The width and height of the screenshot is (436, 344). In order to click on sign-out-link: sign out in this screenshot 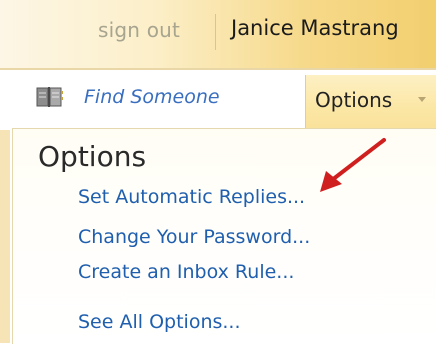, I will do `click(139, 30)`.